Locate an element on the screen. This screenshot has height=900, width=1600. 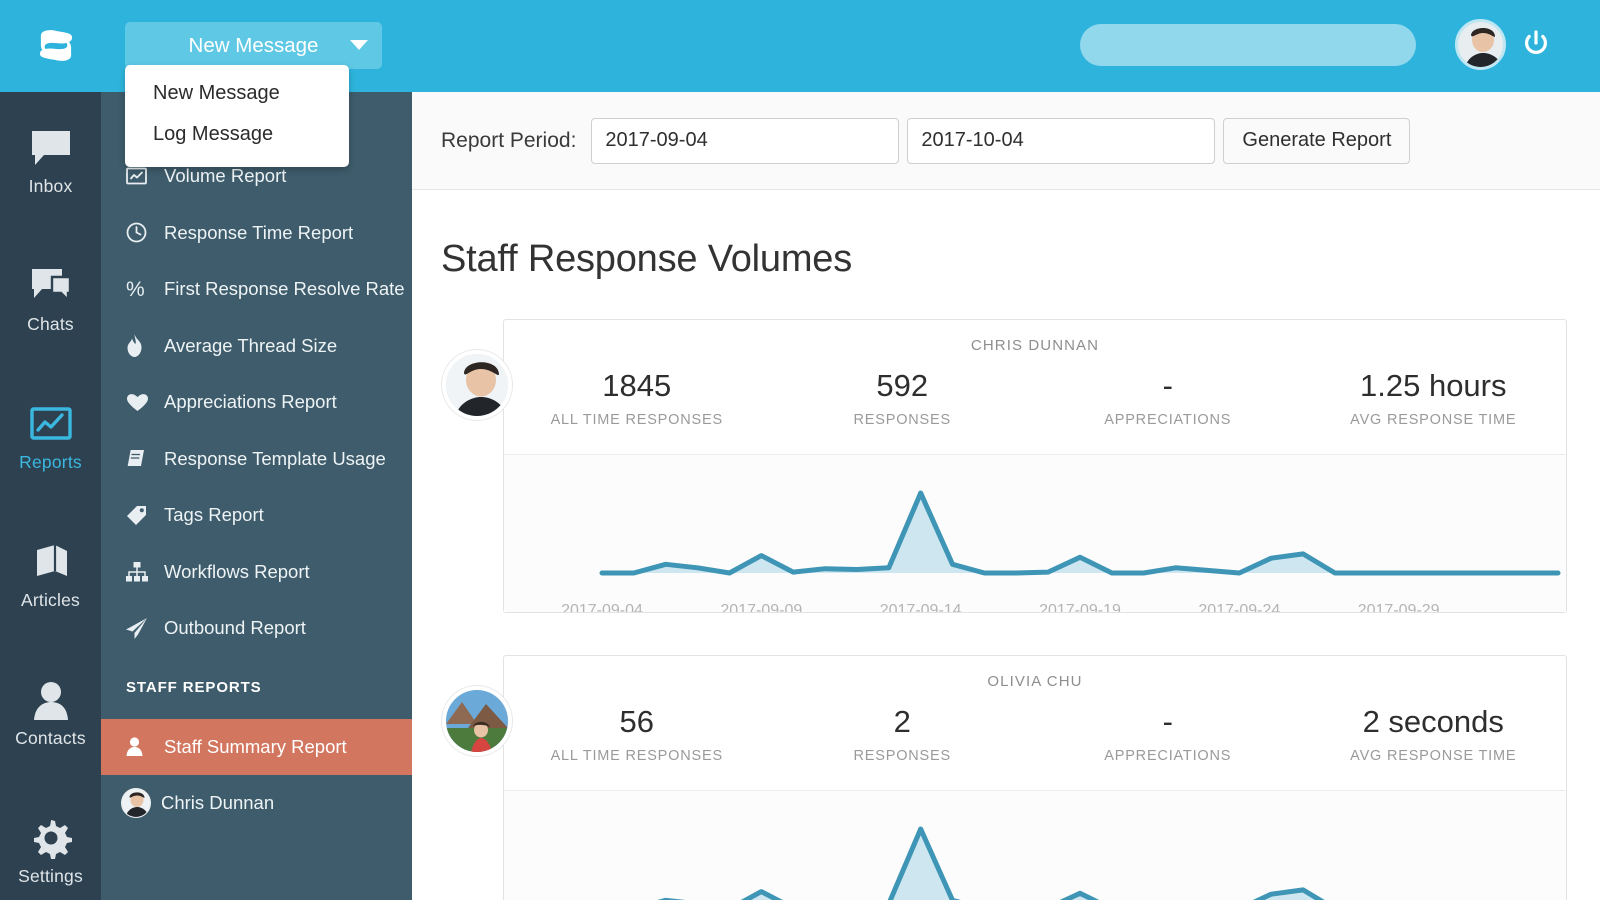
section-header-staff-reports: STAFF REPORTS is located at coordinates (194, 687).